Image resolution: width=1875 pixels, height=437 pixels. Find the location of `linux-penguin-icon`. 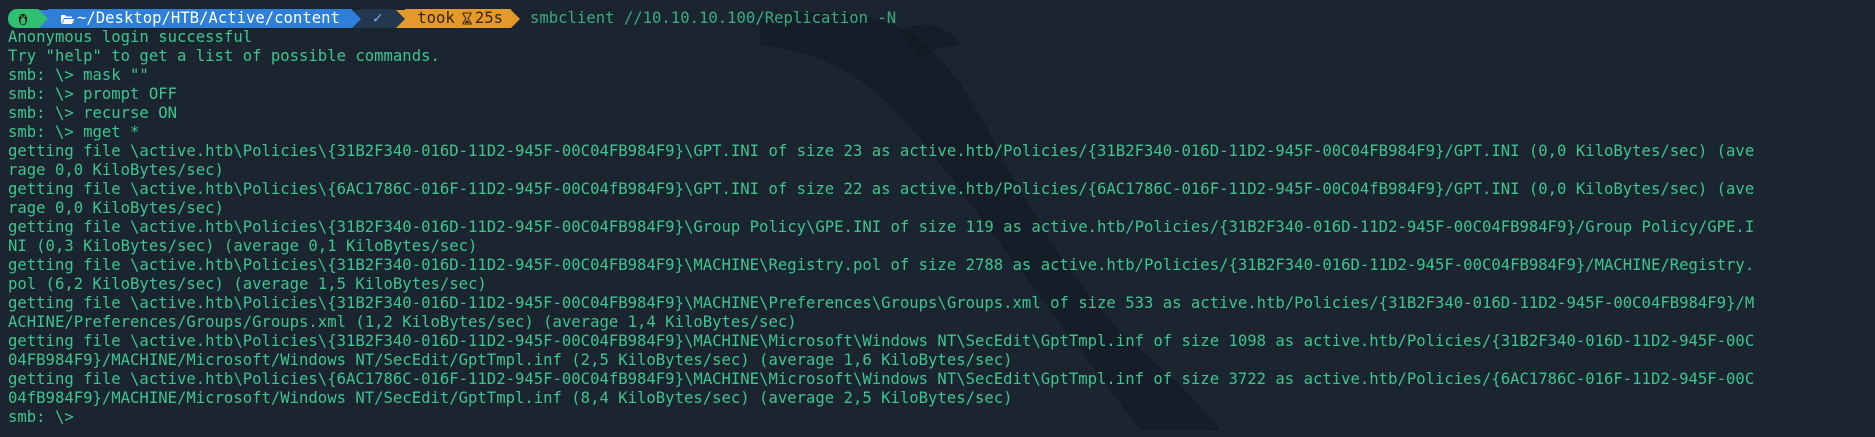

linux-penguin-icon is located at coordinates (23, 19).